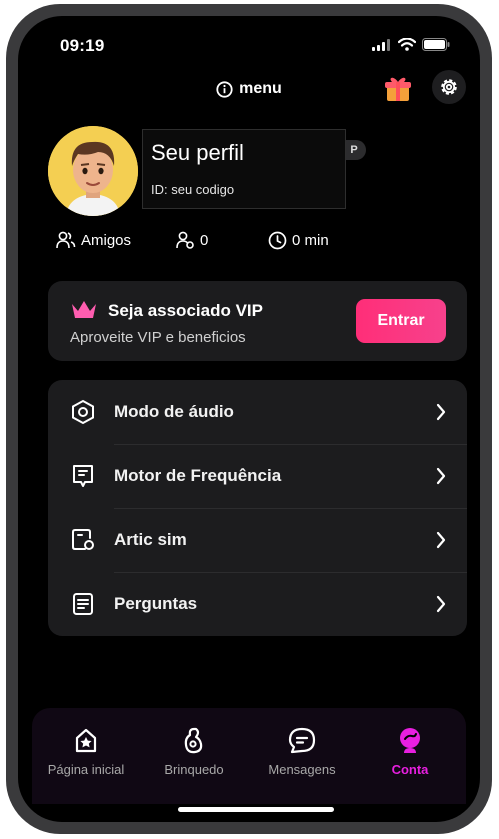 The image size is (499, 839). Describe the element at coordinates (84, 309) in the screenshot. I see `crown-icon` at that location.